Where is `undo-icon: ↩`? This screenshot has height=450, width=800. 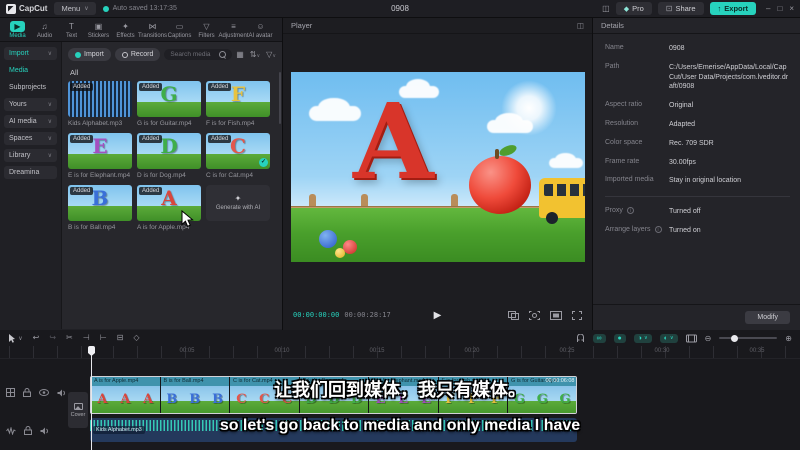
undo-icon: ↩ is located at coordinates (36, 337).